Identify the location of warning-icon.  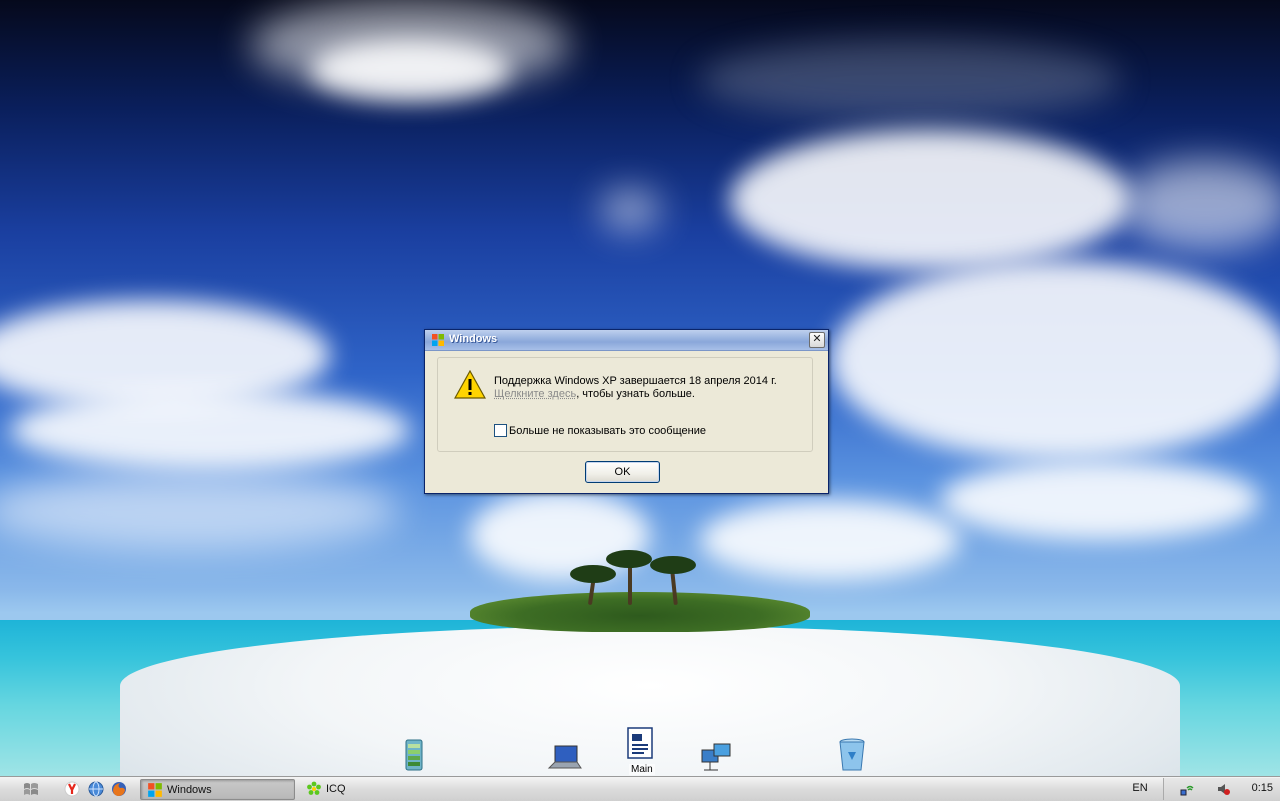
(470, 385).